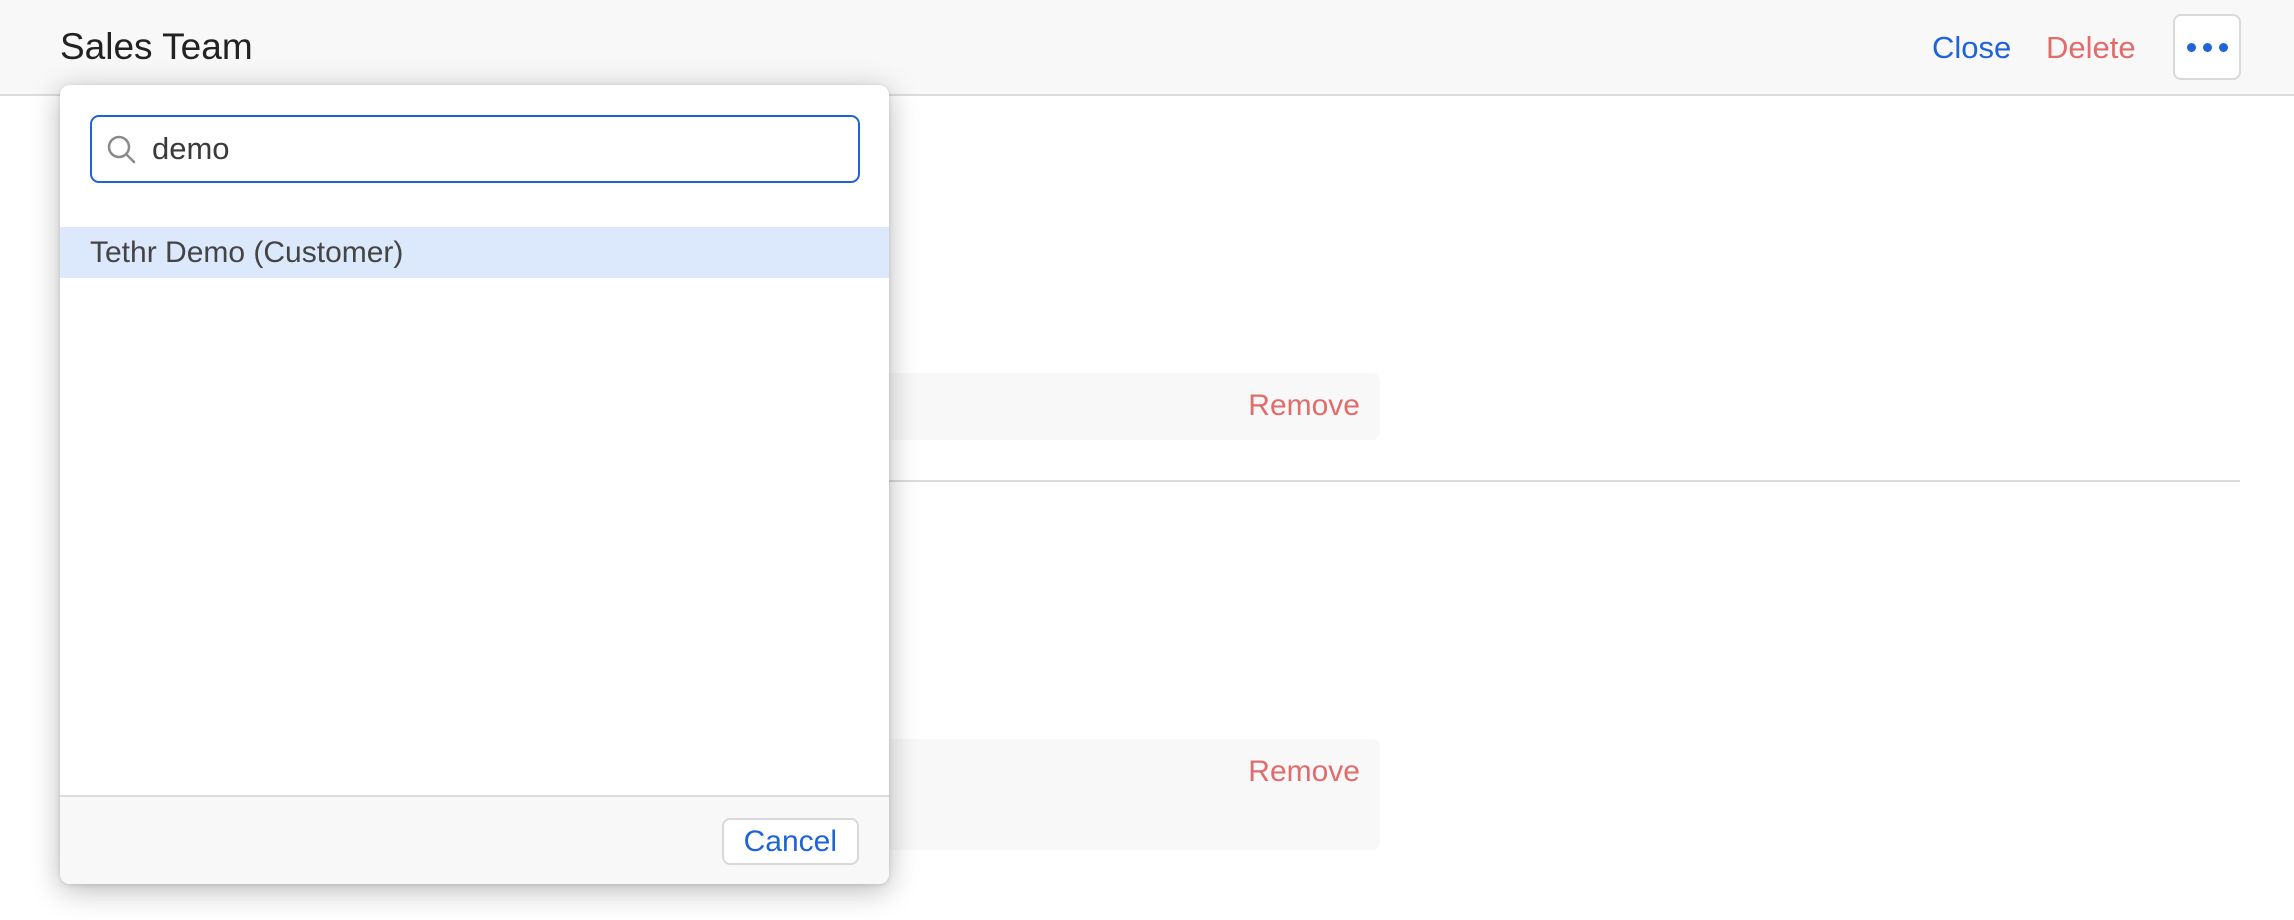 The width and height of the screenshot is (2294, 920). What do you see at coordinates (1147, 48) in the screenshot?
I see `page-header: Sales Team Close Delete` at bounding box center [1147, 48].